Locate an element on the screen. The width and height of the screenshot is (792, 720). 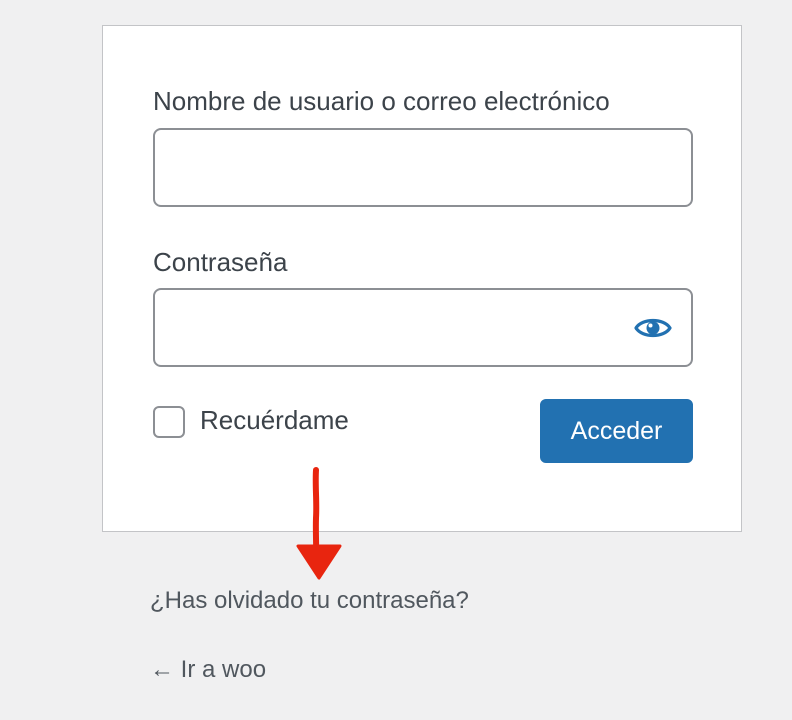
show-password-button is located at coordinates (653, 328).